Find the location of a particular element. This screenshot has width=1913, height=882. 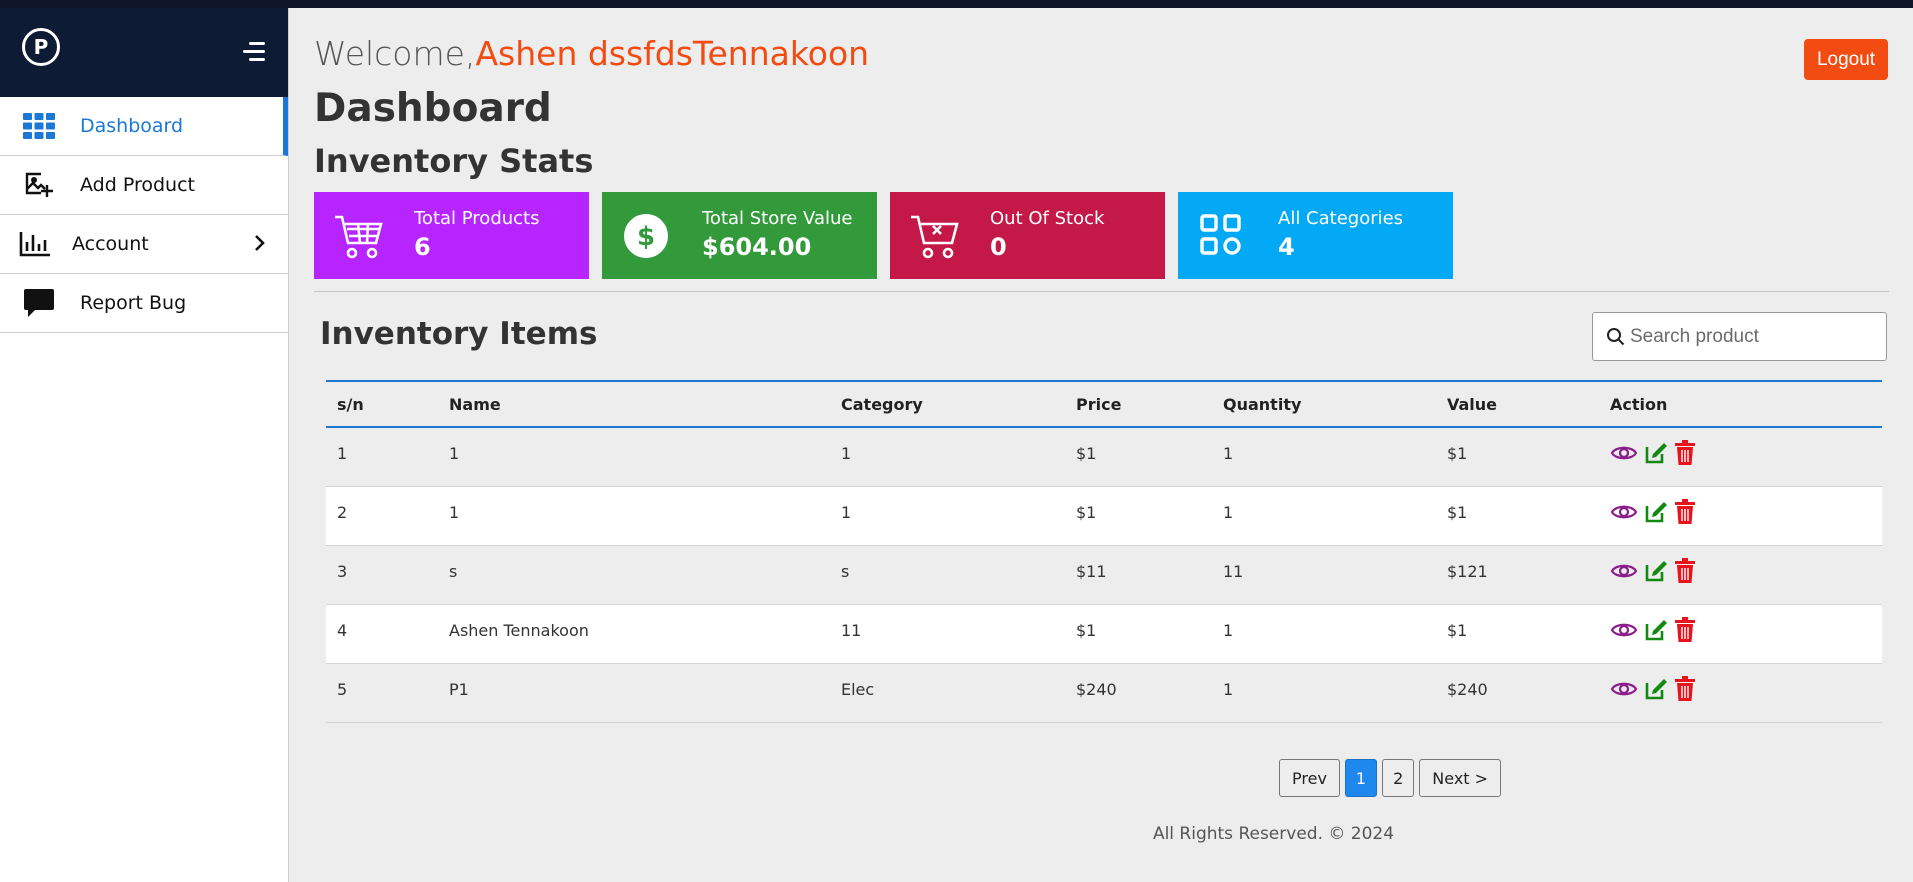

cell-sn: 3 is located at coordinates (382, 575).